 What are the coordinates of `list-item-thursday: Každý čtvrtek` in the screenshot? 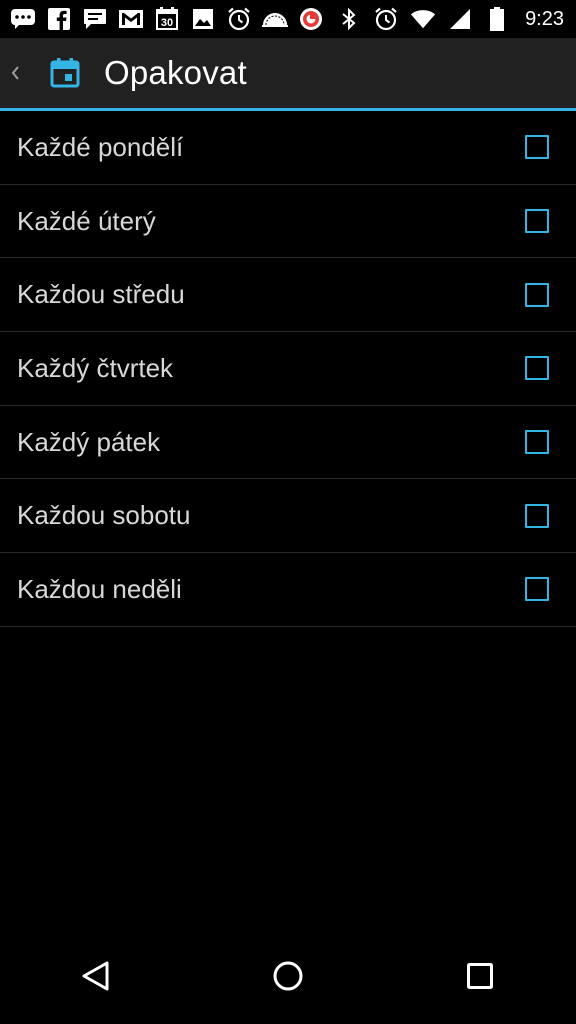 It's located at (288, 369).